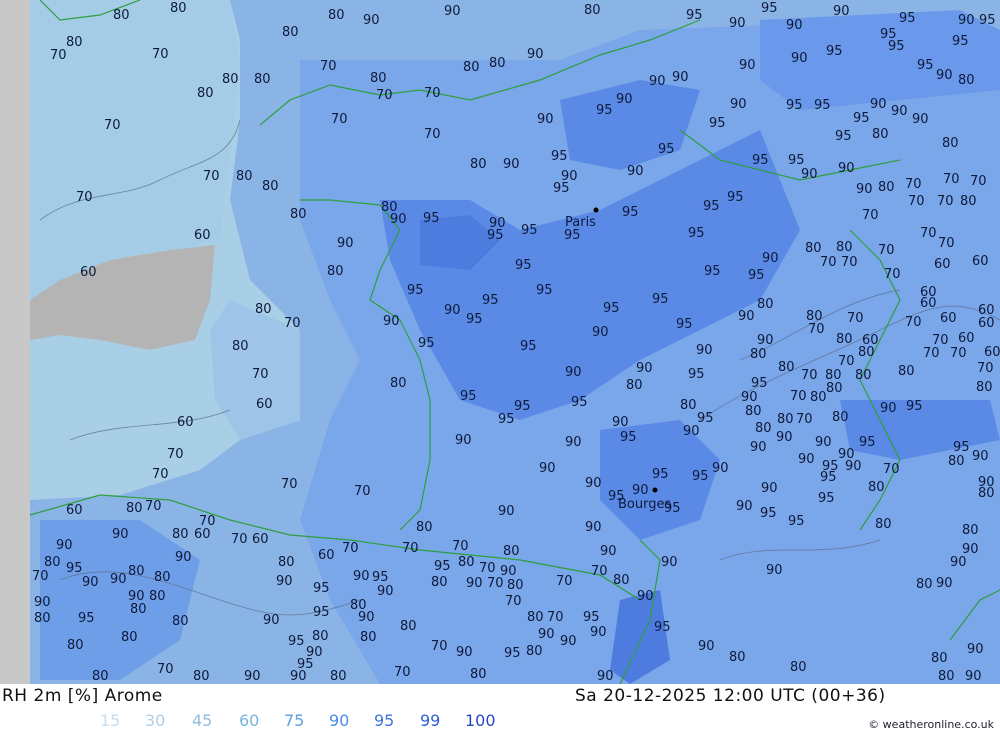 The height and width of the screenshot is (733, 1000). Describe the element at coordinates (15, 342) in the screenshot. I see `no-data-area` at that location.